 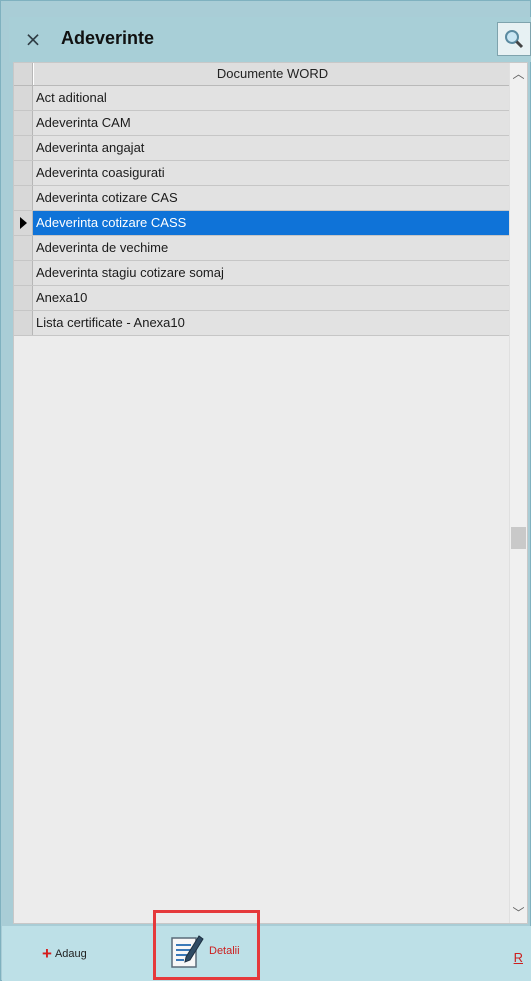 I want to click on magnifier-icon, so click(x=514, y=39).